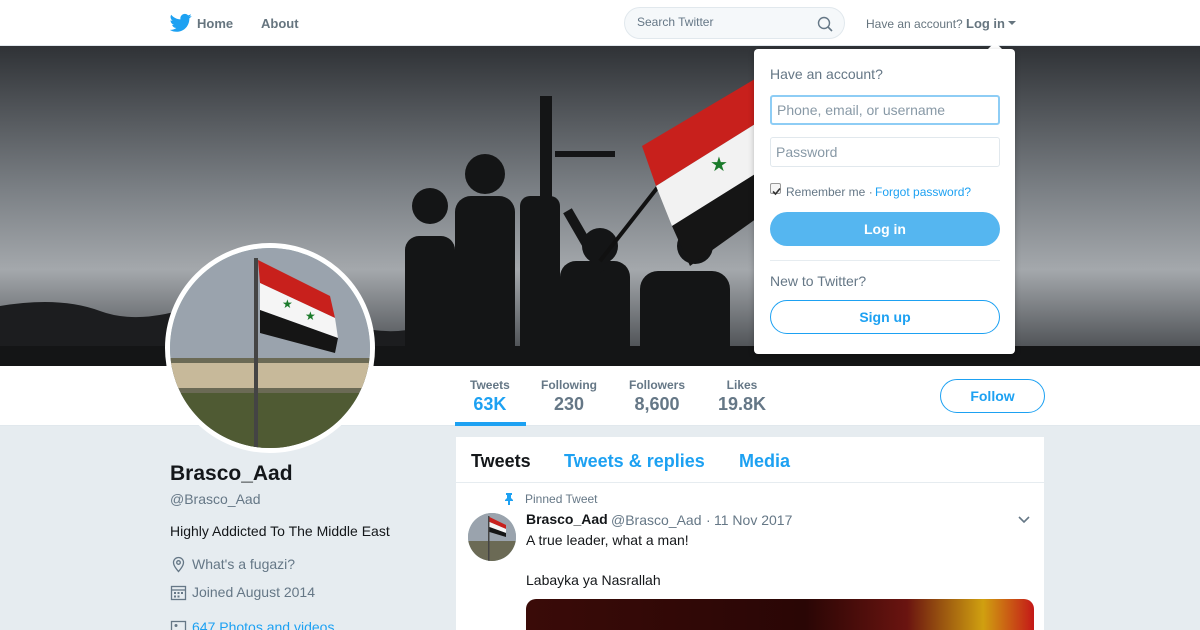 Image resolution: width=1200 pixels, height=630 pixels. Describe the element at coordinates (253, 592) in the screenshot. I see `joined-text: Joined August 2014` at that location.